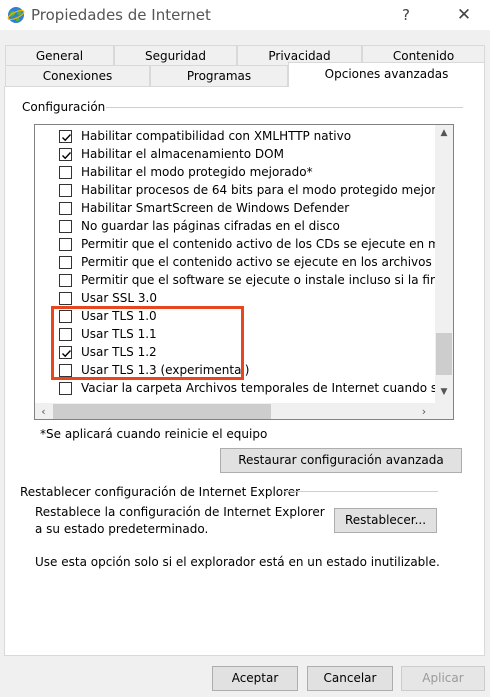 Image resolution: width=490 pixels, height=697 pixels. I want to click on internet-globe-icon, so click(16, 15).